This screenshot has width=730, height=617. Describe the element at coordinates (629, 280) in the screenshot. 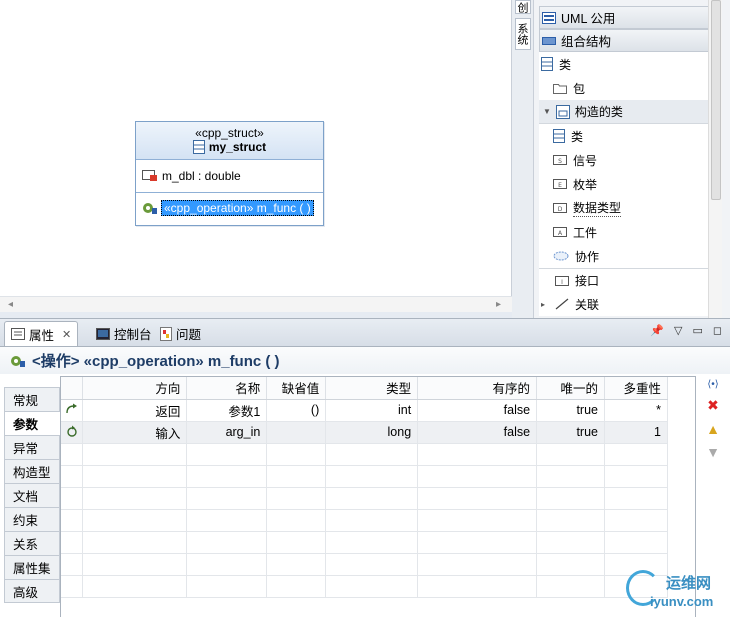

I see `palette-item-interface: I 接口` at that location.